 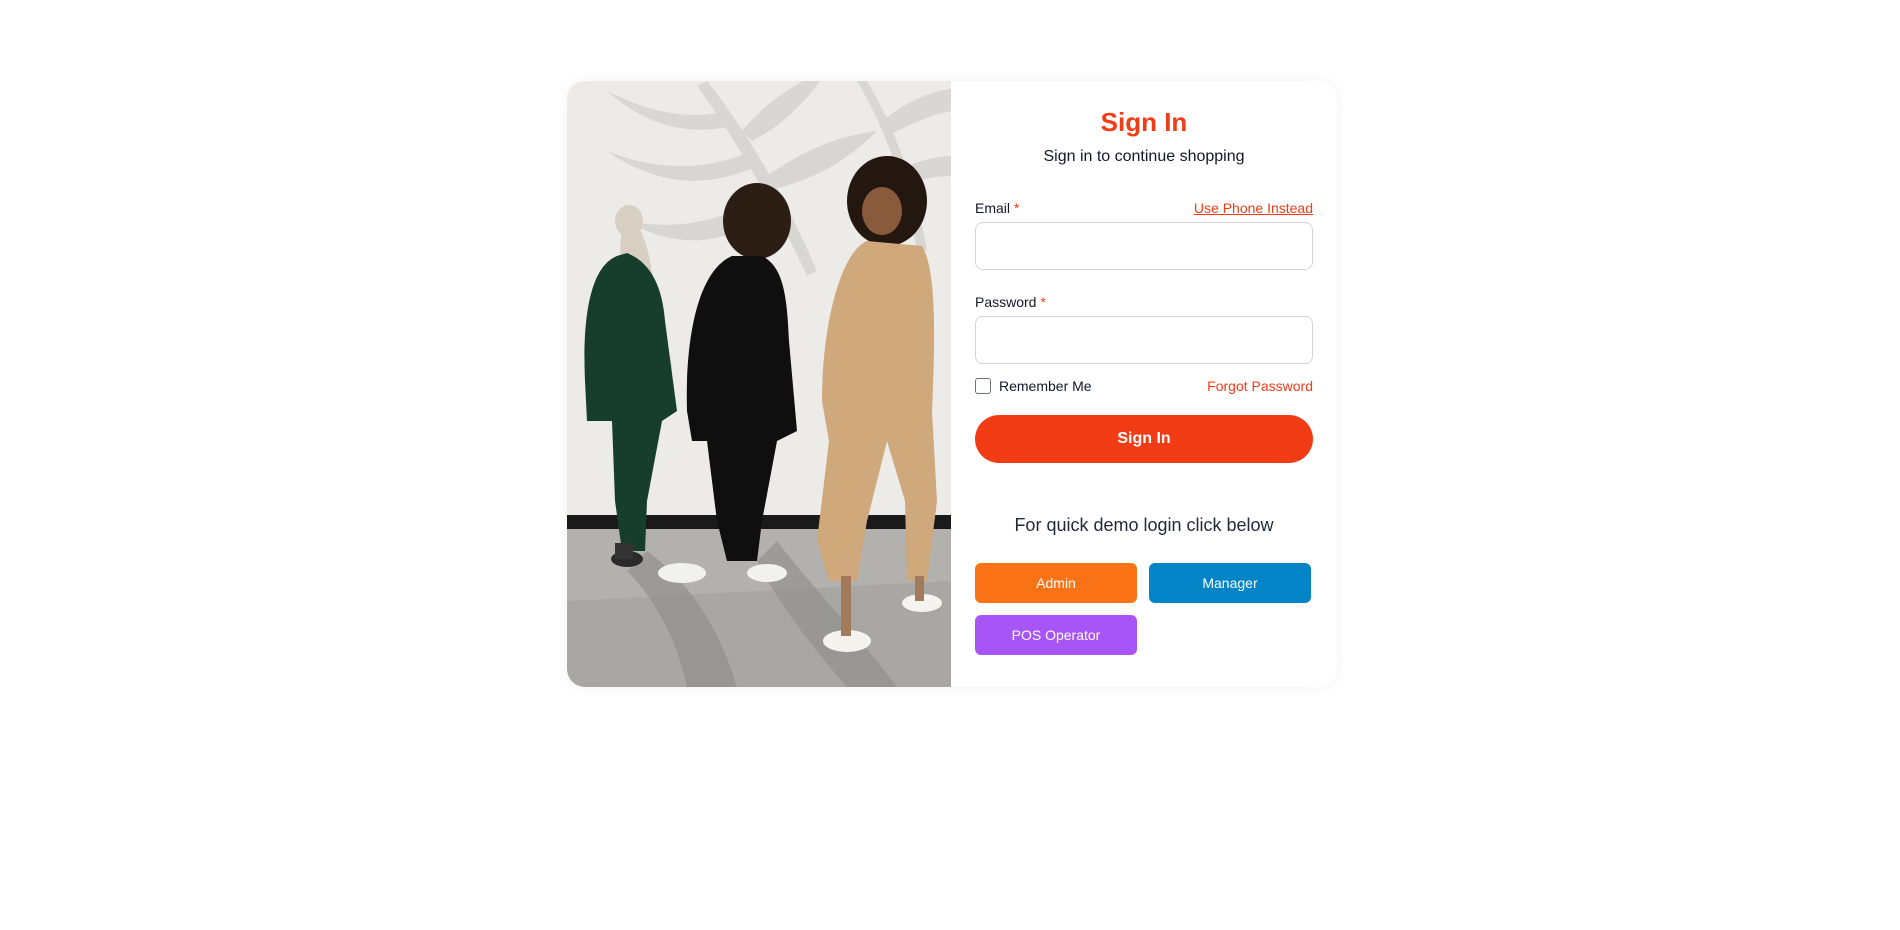 What do you see at coordinates (1016, 208) in the screenshot?
I see `email-required-mark: *` at bounding box center [1016, 208].